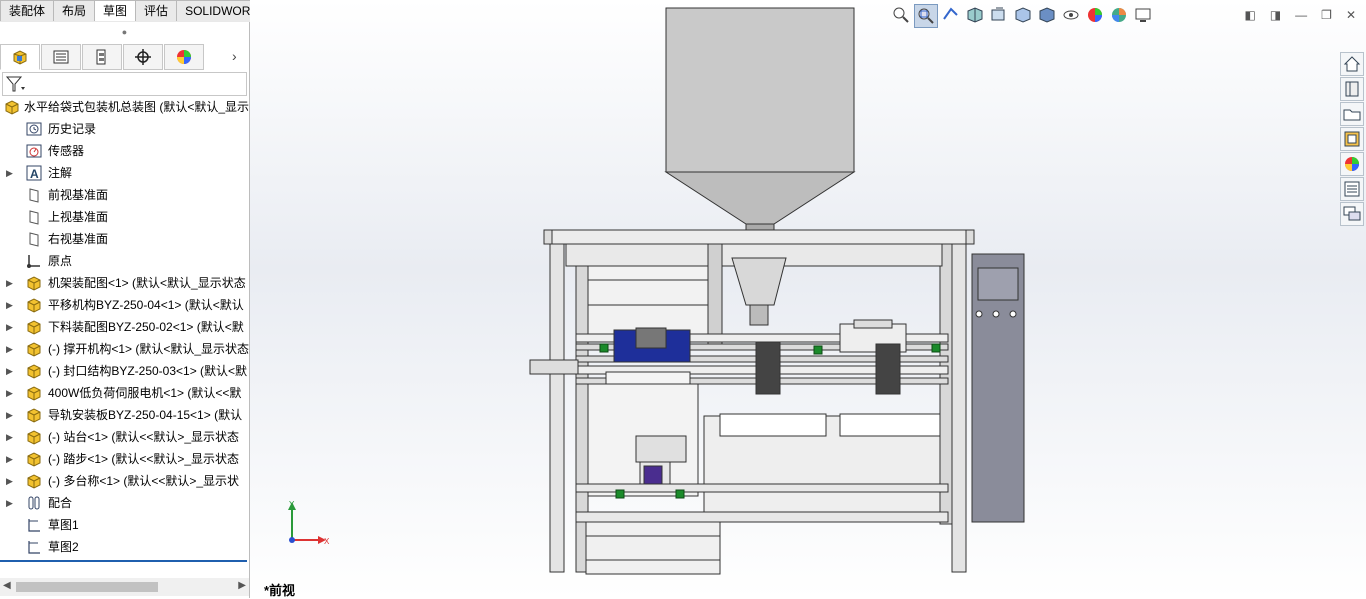 The height and width of the screenshot is (599, 1366). What do you see at coordinates (136, 107) in the screenshot?
I see `tree-root-label: 水平给袋式包装机总装图 (默认<默认_显示` at bounding box center [136, 107].